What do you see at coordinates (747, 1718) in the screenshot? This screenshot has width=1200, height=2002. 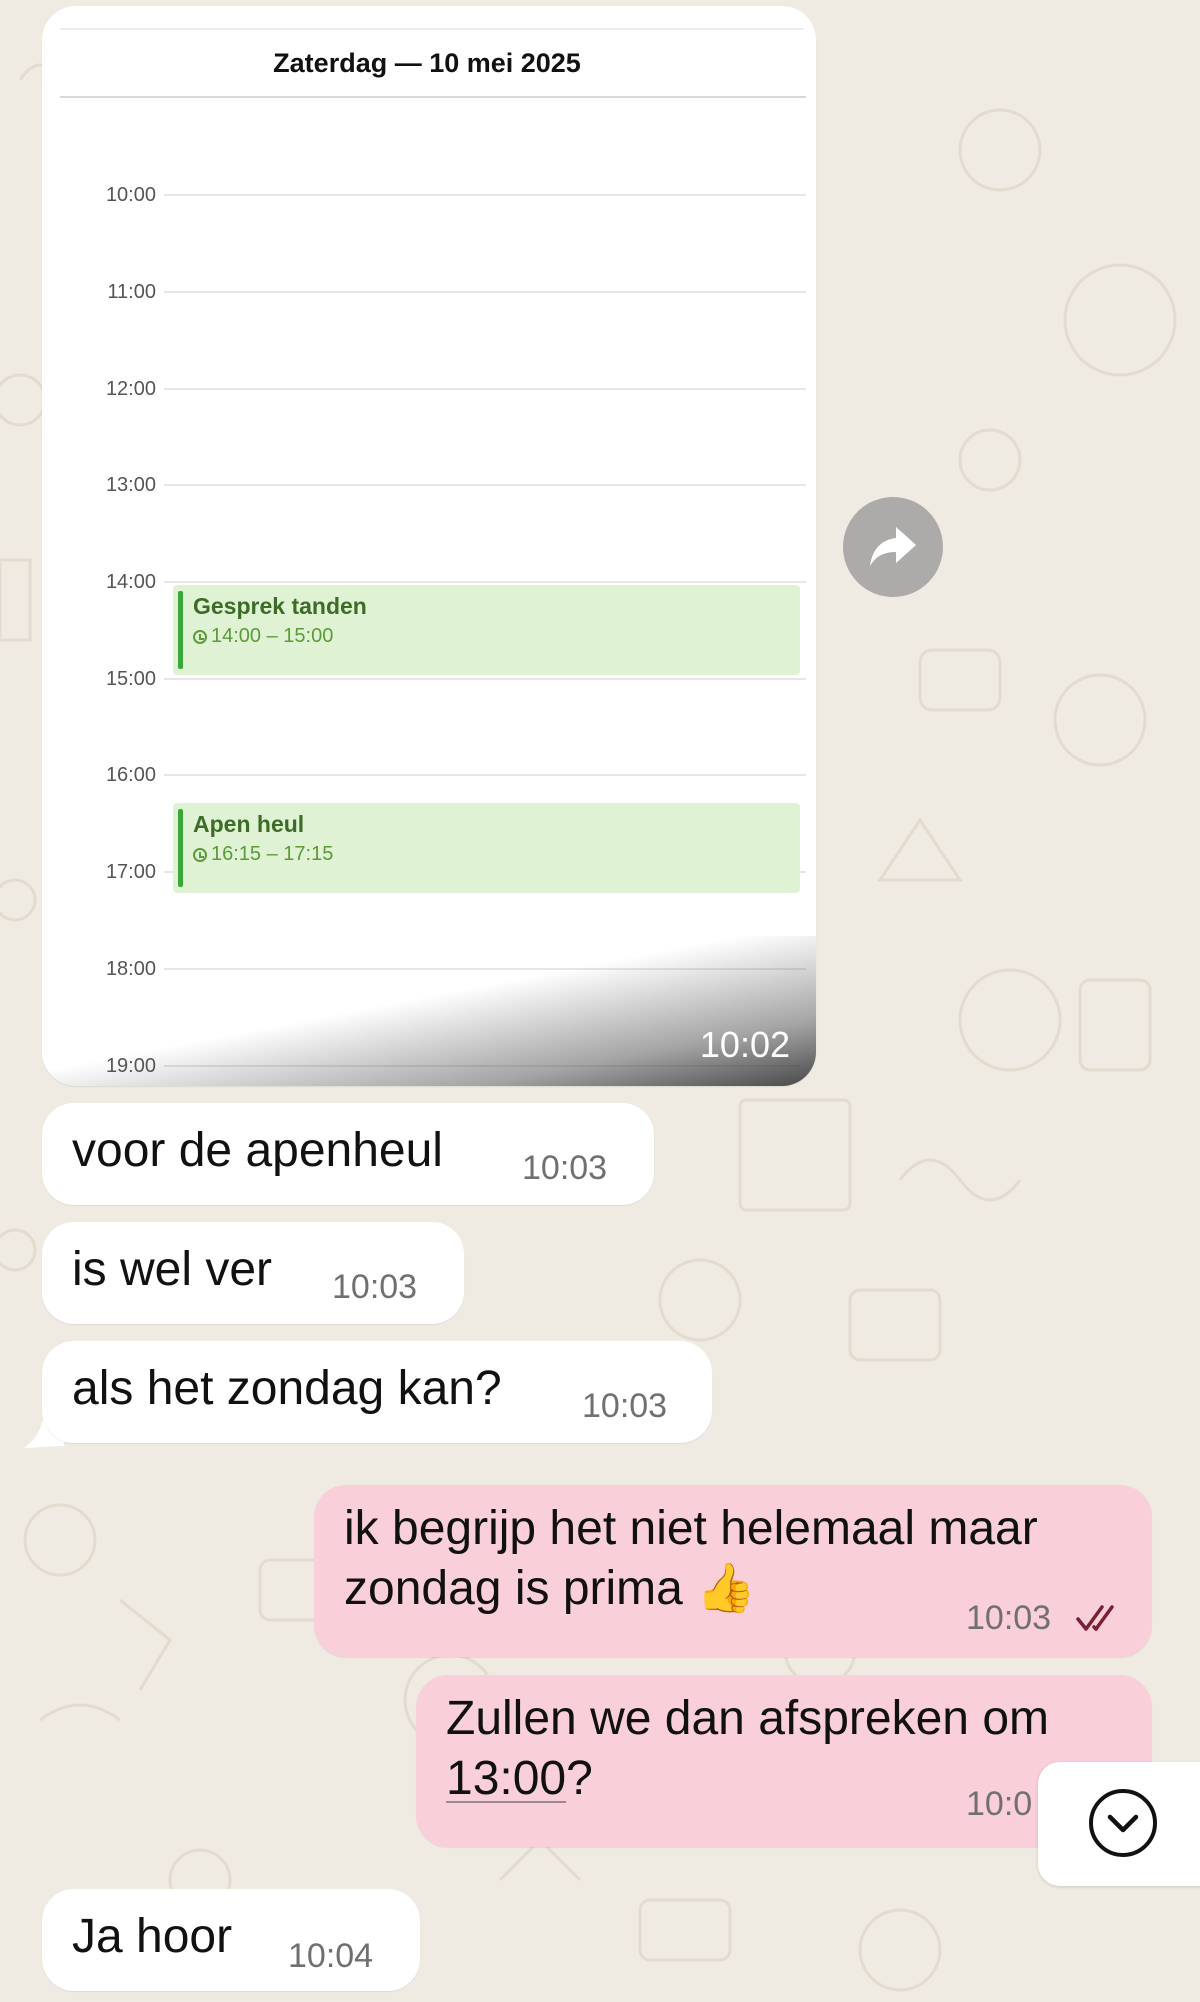 I see `message-text-line1: Zullen we dan afspreken om` at bounding box center [747, 1718].